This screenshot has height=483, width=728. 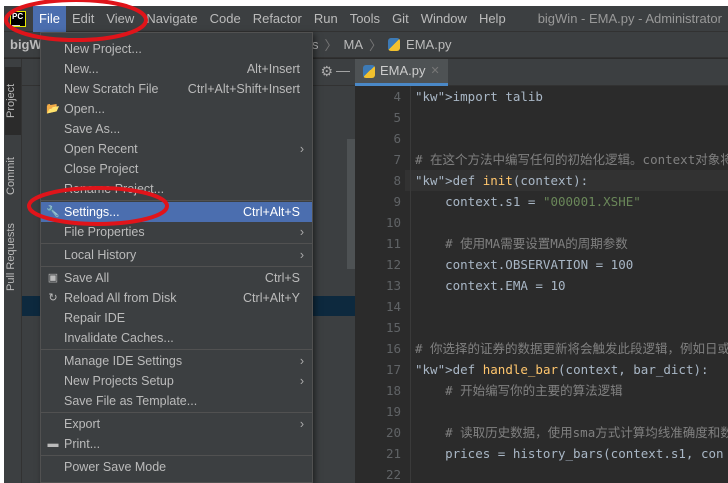 I want to click on menu-item-close-project: Close Project, so click(x=176, y=169).